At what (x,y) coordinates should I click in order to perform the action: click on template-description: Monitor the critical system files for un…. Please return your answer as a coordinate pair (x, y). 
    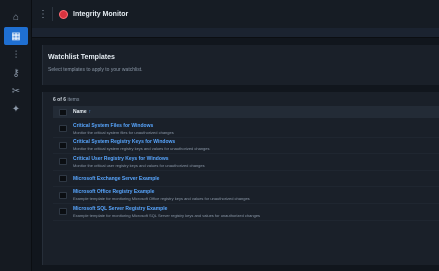
    Looking at the image, I should click on (123, 132).